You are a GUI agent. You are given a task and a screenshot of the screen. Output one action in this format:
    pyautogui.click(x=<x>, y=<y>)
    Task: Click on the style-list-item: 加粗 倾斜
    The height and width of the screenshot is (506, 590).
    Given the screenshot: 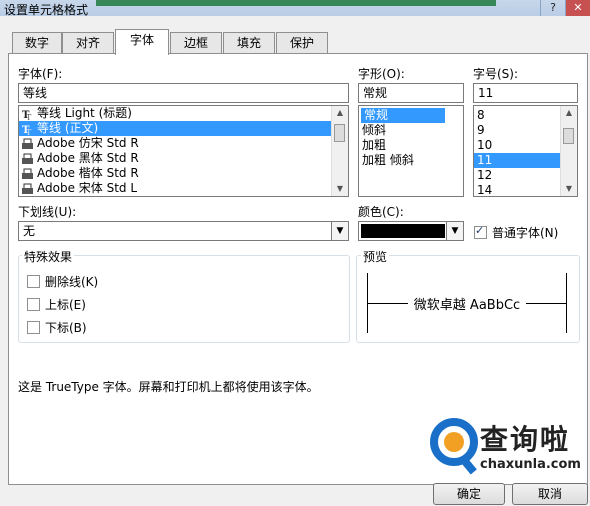 What is the action you would take?
    pyautogui.click(x=411, y=160)
    